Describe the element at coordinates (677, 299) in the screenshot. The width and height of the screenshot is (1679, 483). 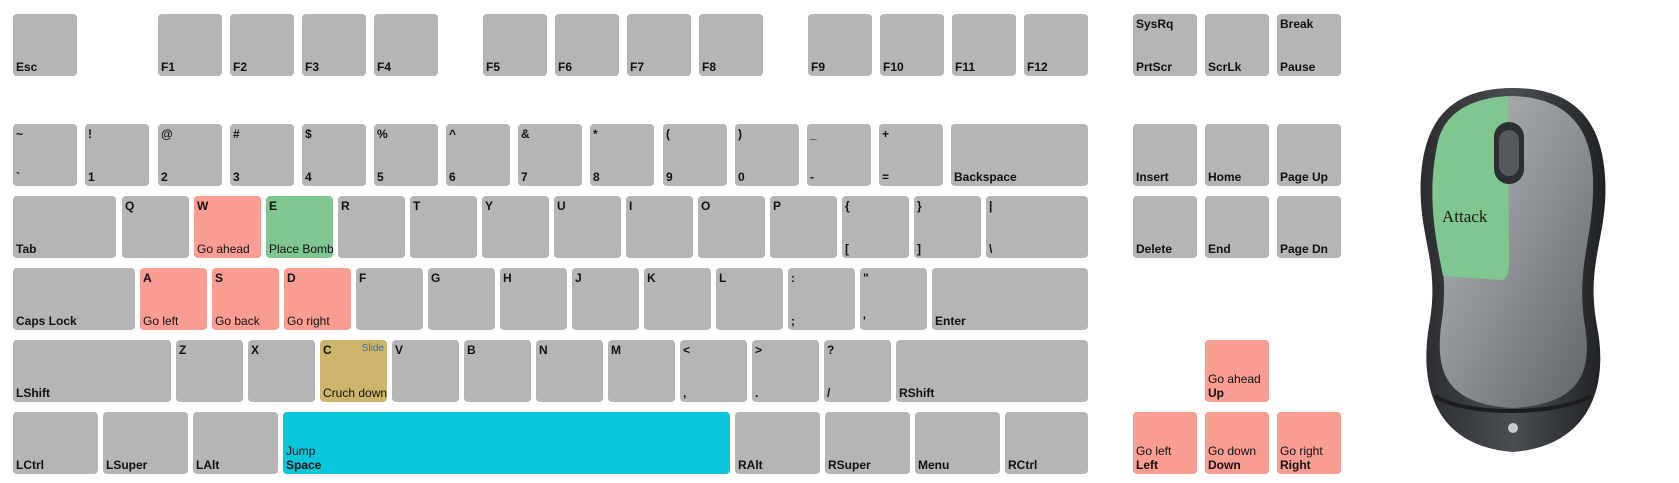
I see `key-k: K` at that location.